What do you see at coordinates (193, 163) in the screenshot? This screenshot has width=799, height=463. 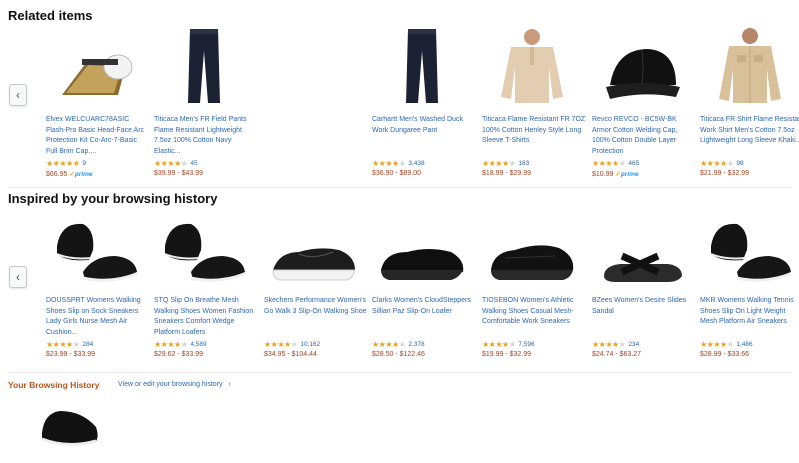 I see `review-count: 45` at bounding box center [193, 163].